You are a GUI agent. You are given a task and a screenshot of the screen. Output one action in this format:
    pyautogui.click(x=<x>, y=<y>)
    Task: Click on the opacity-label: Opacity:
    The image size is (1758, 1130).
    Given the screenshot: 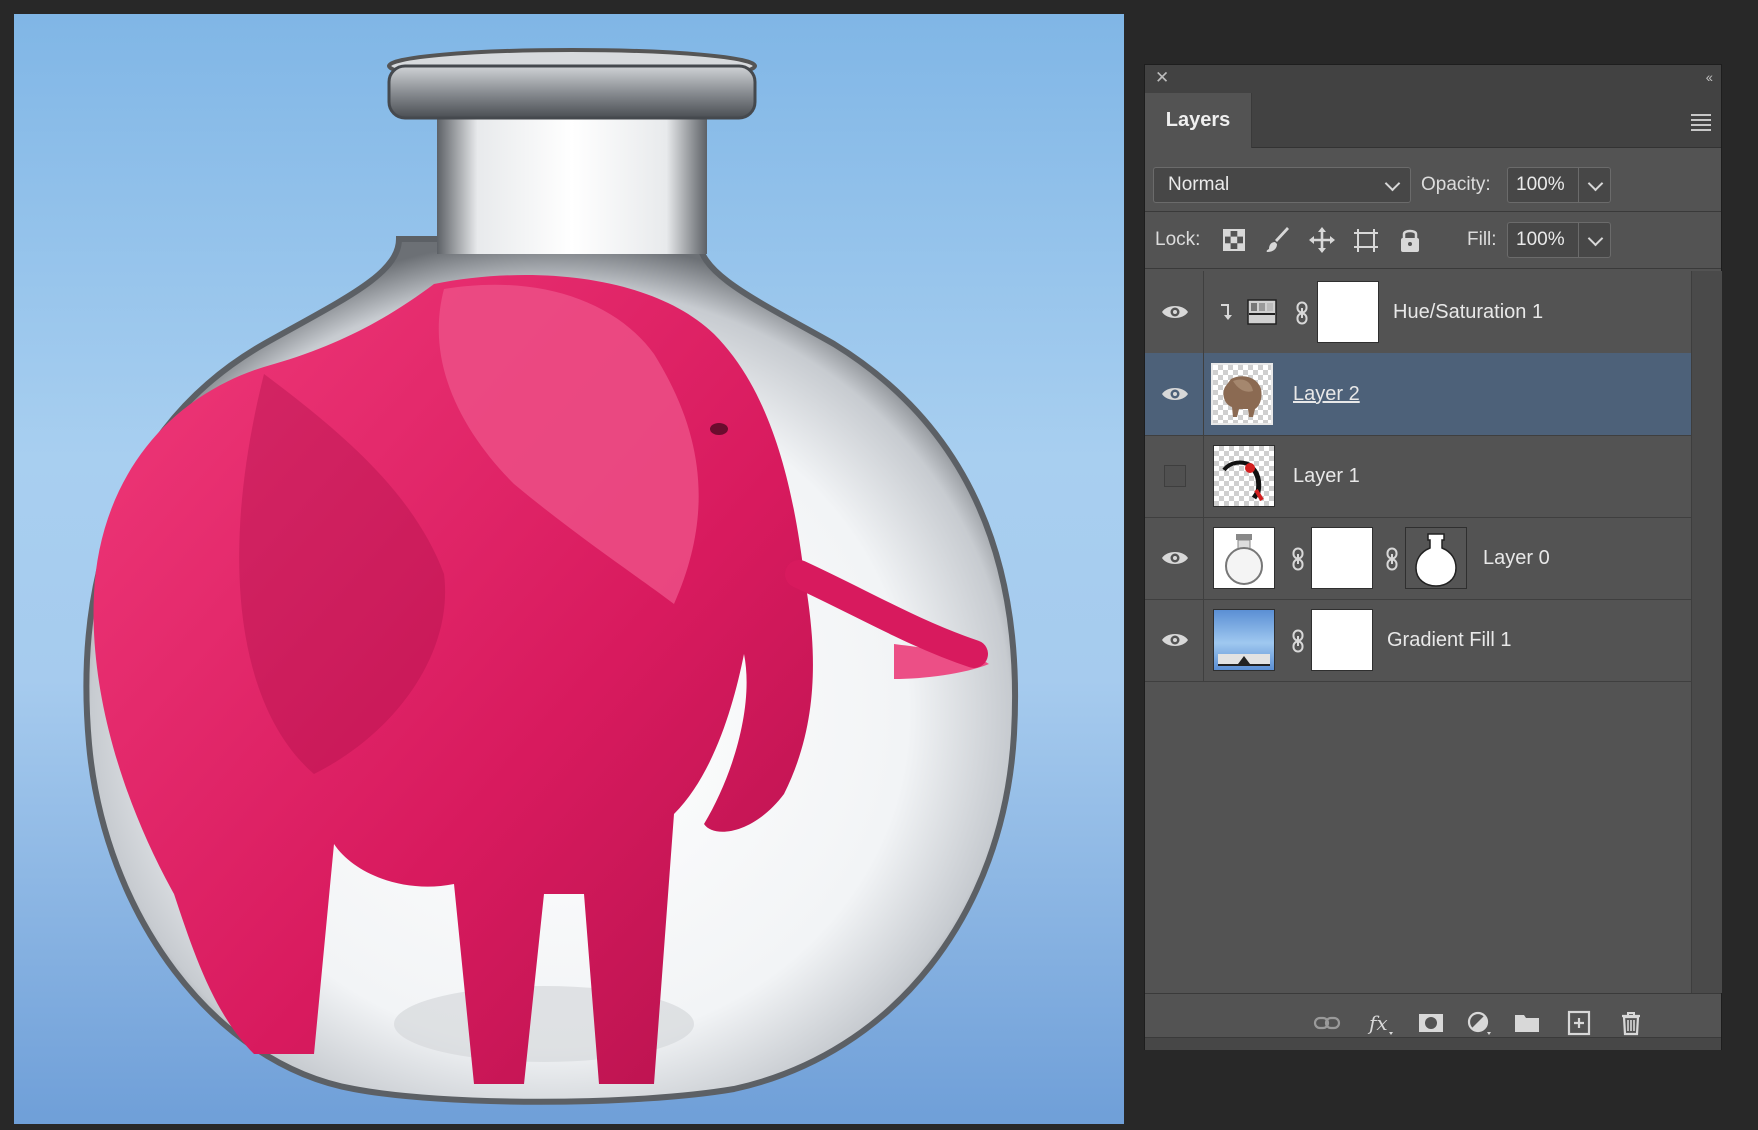 What is the action you would take?
    pyautogui.click(x=1456, y=184)
    